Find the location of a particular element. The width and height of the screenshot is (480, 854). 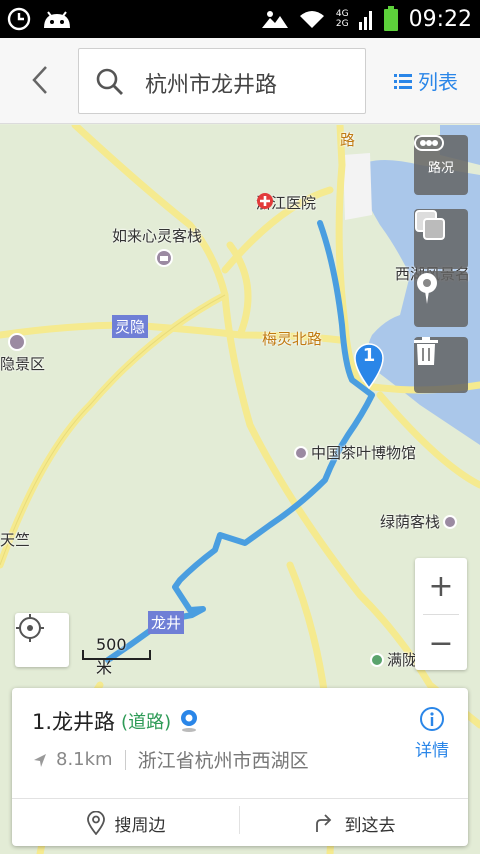

clock-time: 09:22 is located at coordinates (440, 19).